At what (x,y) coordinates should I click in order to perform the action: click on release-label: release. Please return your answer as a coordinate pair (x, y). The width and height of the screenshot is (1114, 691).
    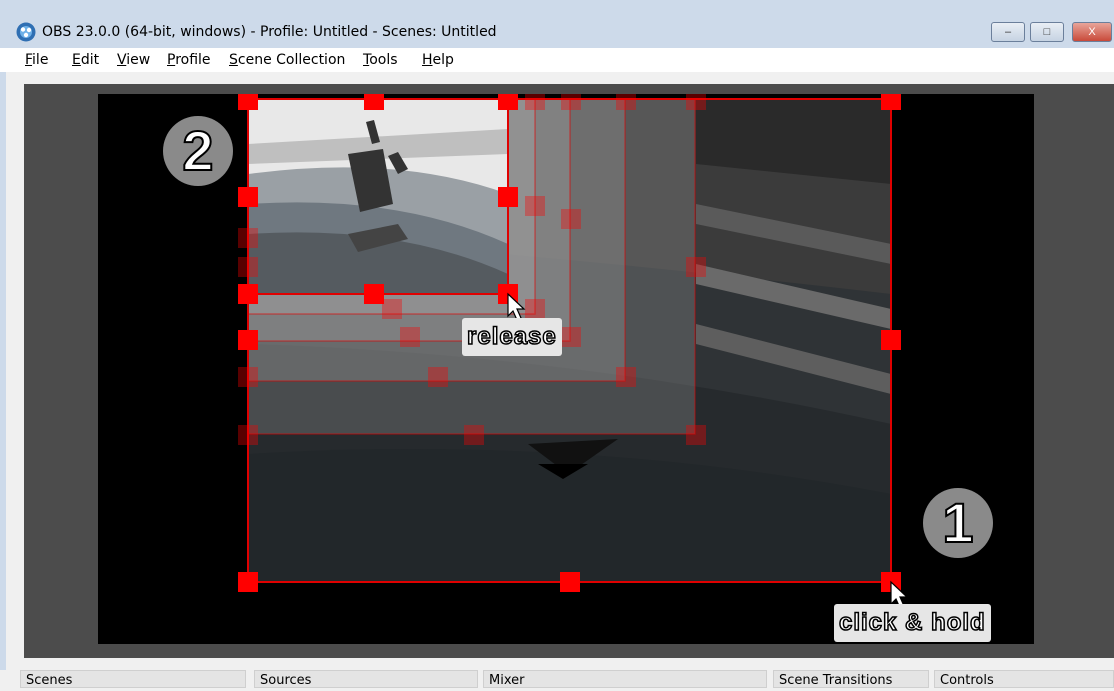
    Looking at the image, I should click on (512, 337).